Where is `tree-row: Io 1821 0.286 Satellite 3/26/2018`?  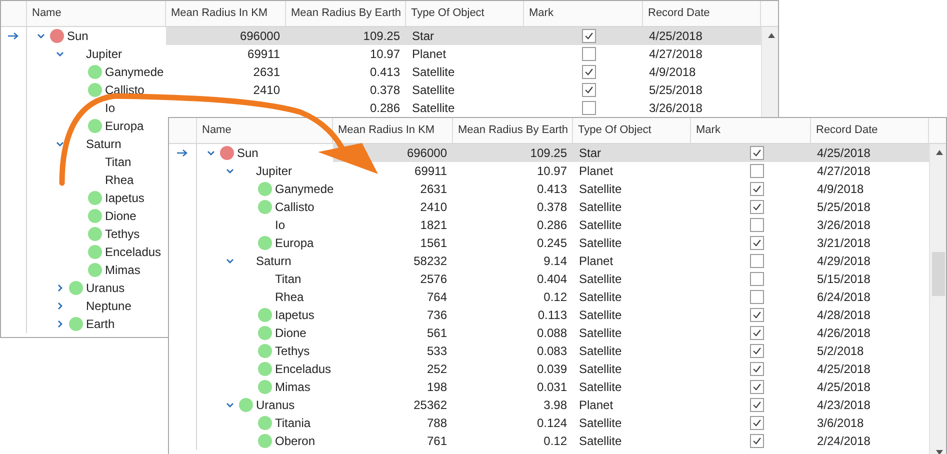
tree-row: Io 1821 0.286 Satellite 3/26/2018 is located at coordinates (549, 225).